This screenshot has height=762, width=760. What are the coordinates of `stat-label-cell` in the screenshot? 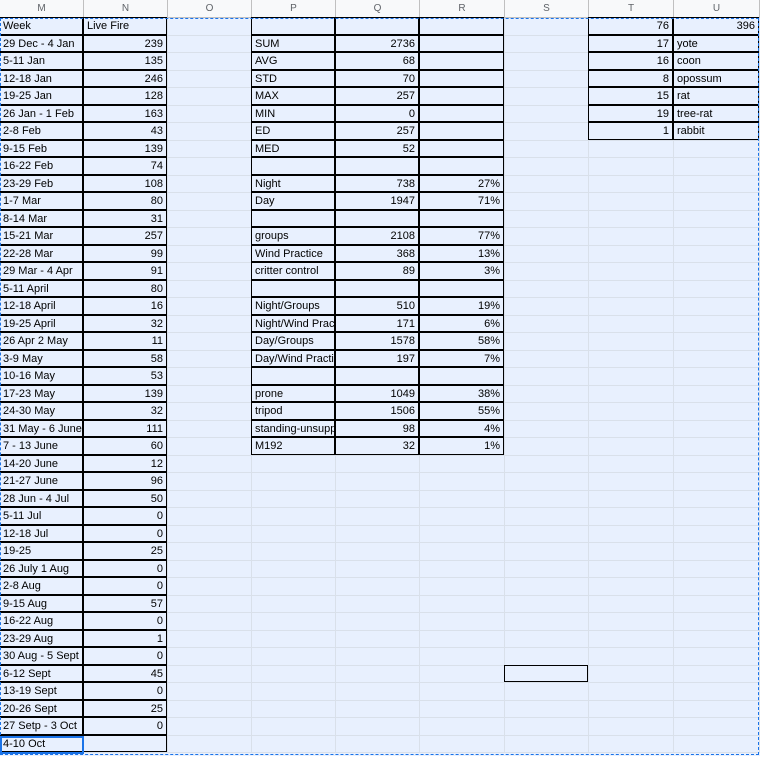 It's located at (293, 376).